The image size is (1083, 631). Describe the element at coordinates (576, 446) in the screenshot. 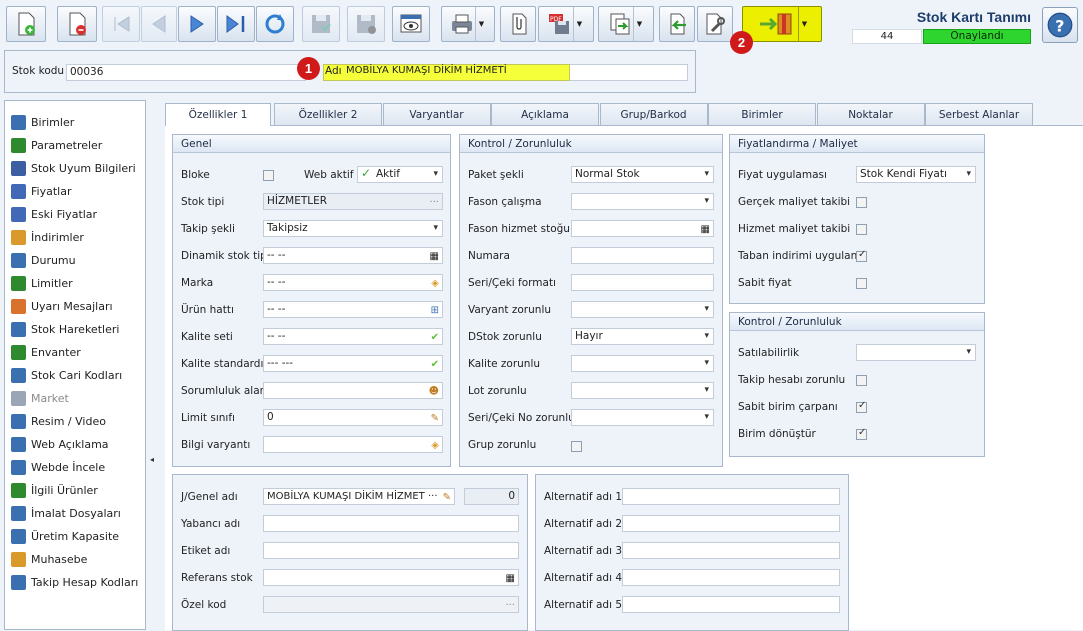

I see `grup-zorunlu-checkbox` at that location.